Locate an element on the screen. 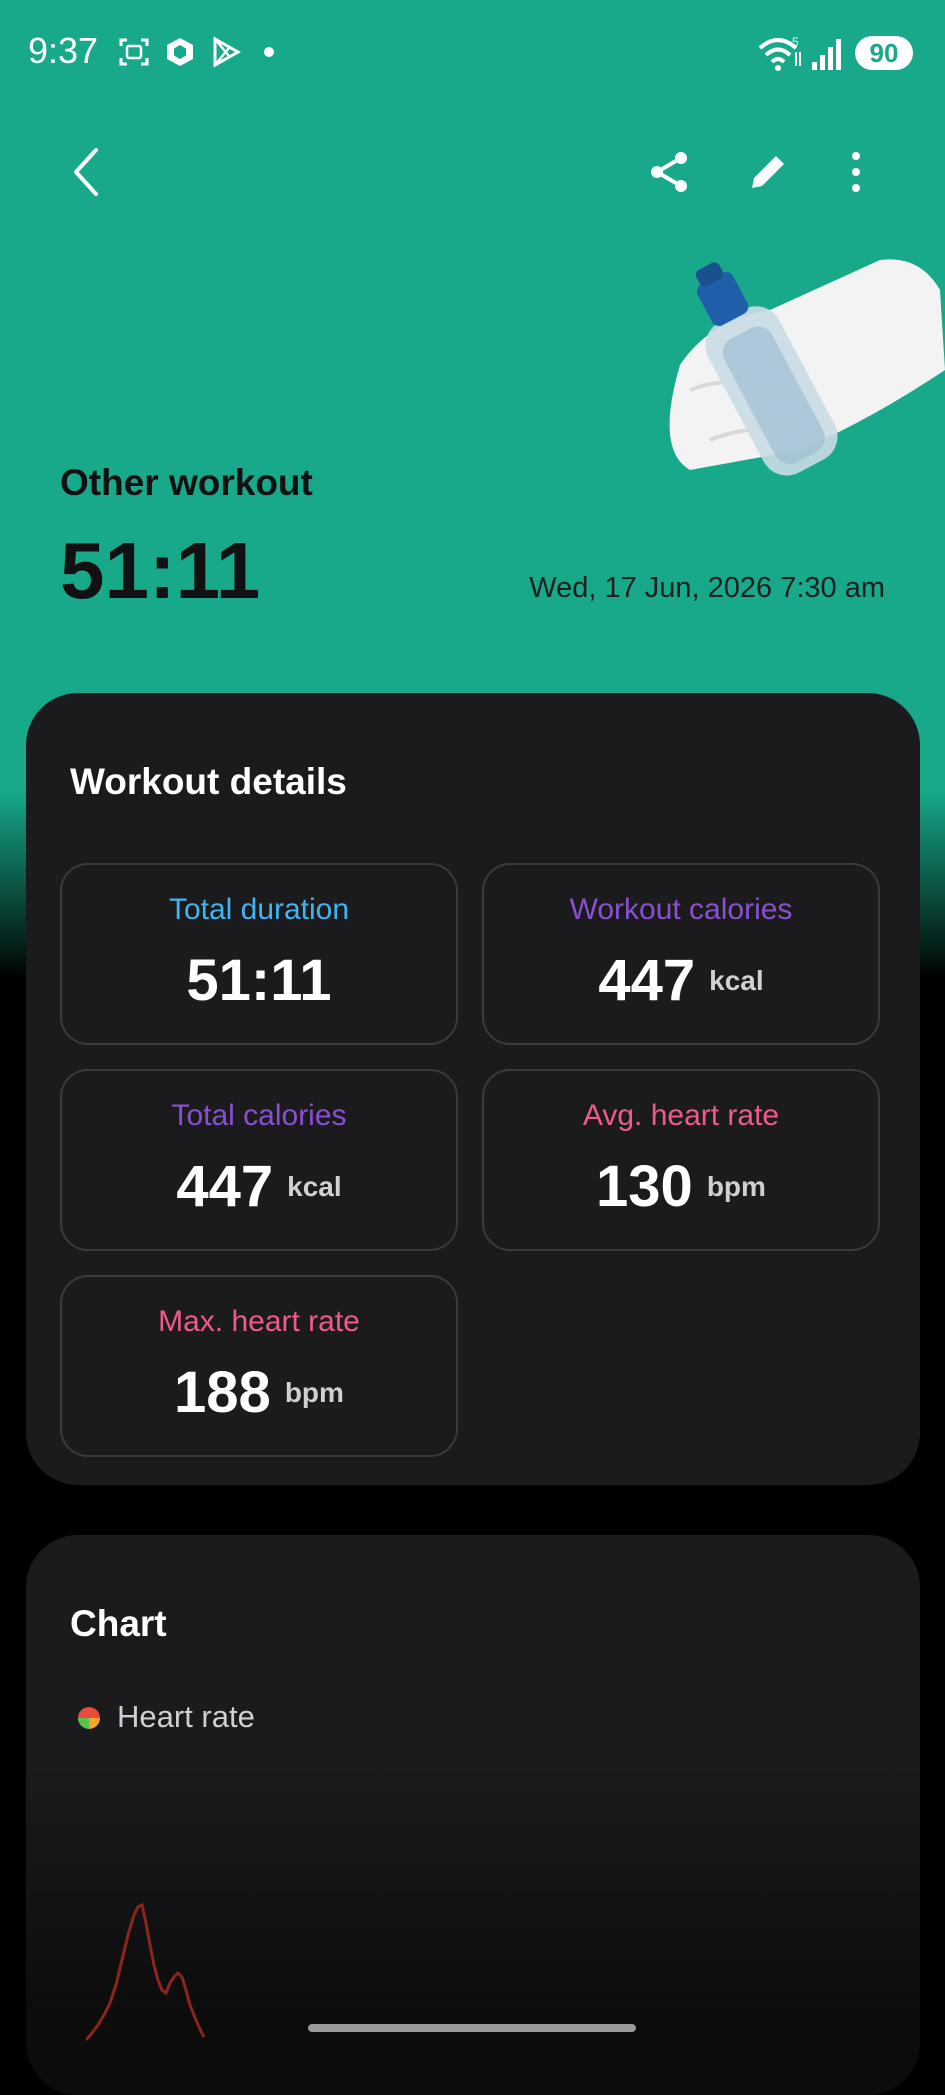 This screenshot has height=2095, width=945. status-time: 9:37 is located at coordinates (63, 50).